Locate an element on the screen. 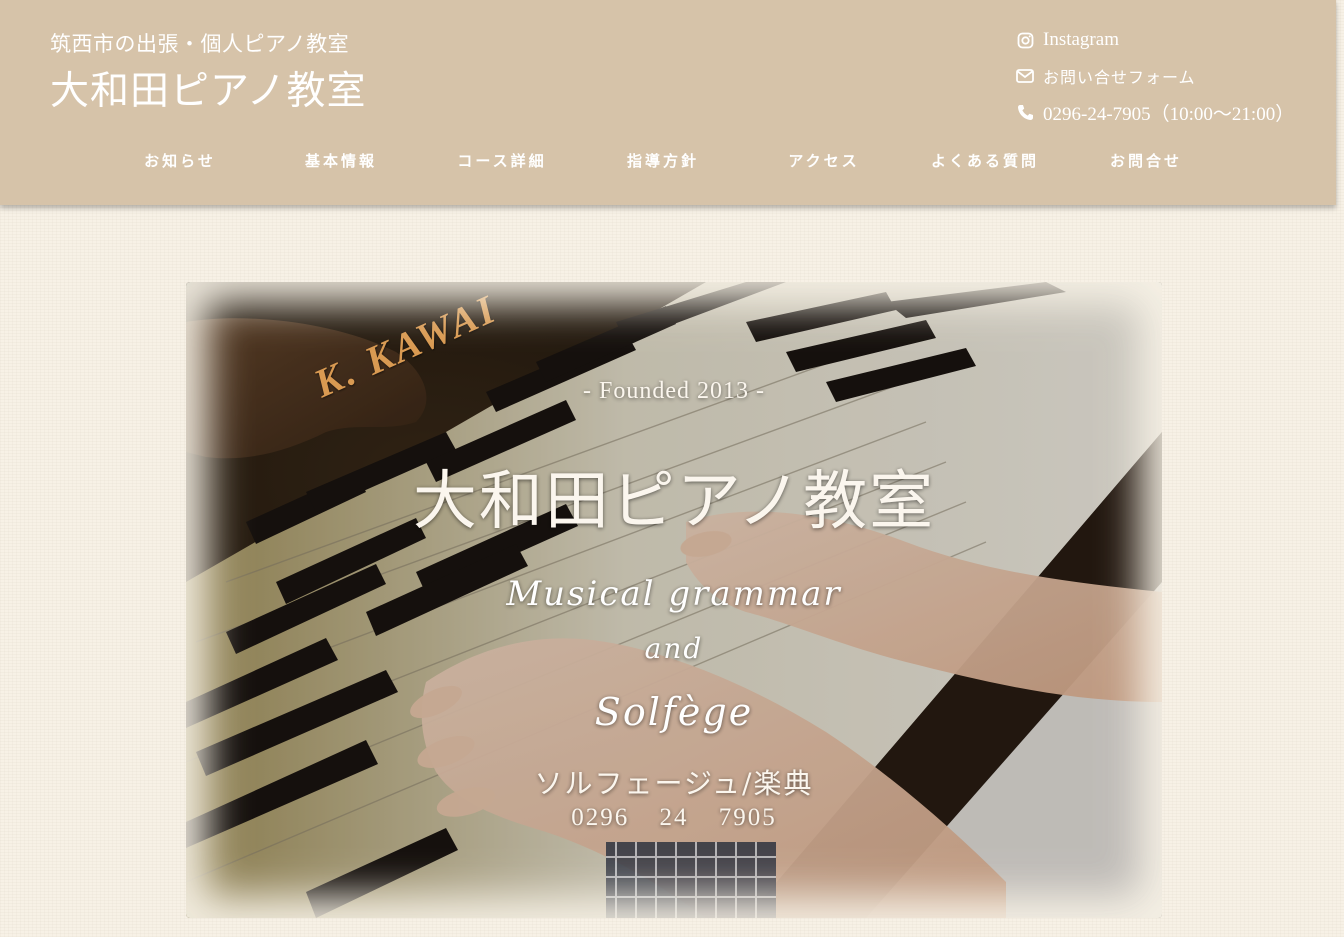 The width and height of the screenshot is (1344, 937). hero-phone: 0296 24 7905 is located at coordinates (674, 817).